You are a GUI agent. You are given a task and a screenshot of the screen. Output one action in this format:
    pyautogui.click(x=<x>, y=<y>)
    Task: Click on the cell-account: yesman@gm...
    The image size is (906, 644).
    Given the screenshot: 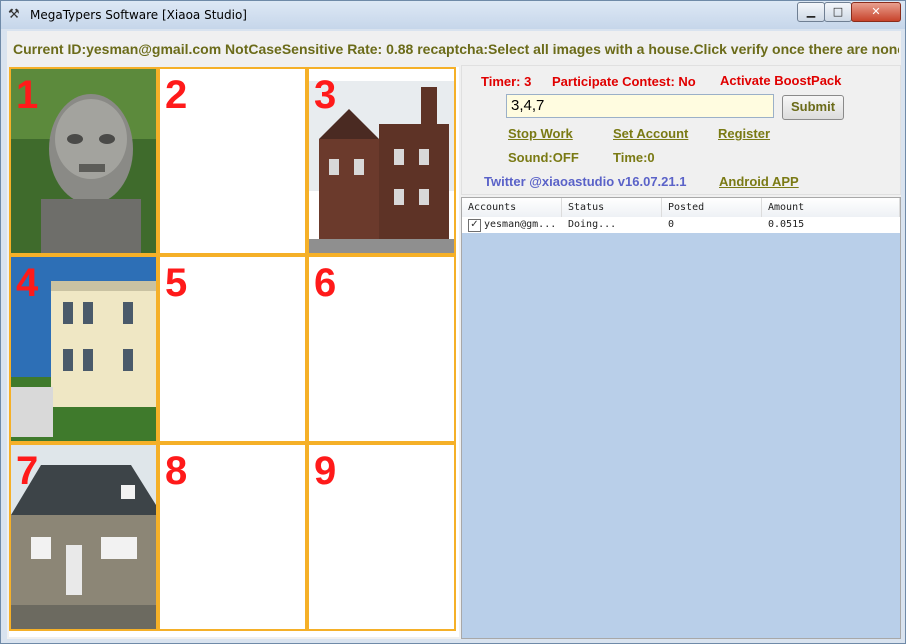 What is the action you would take?
    pyautogui.click(x=520, y=224)
    